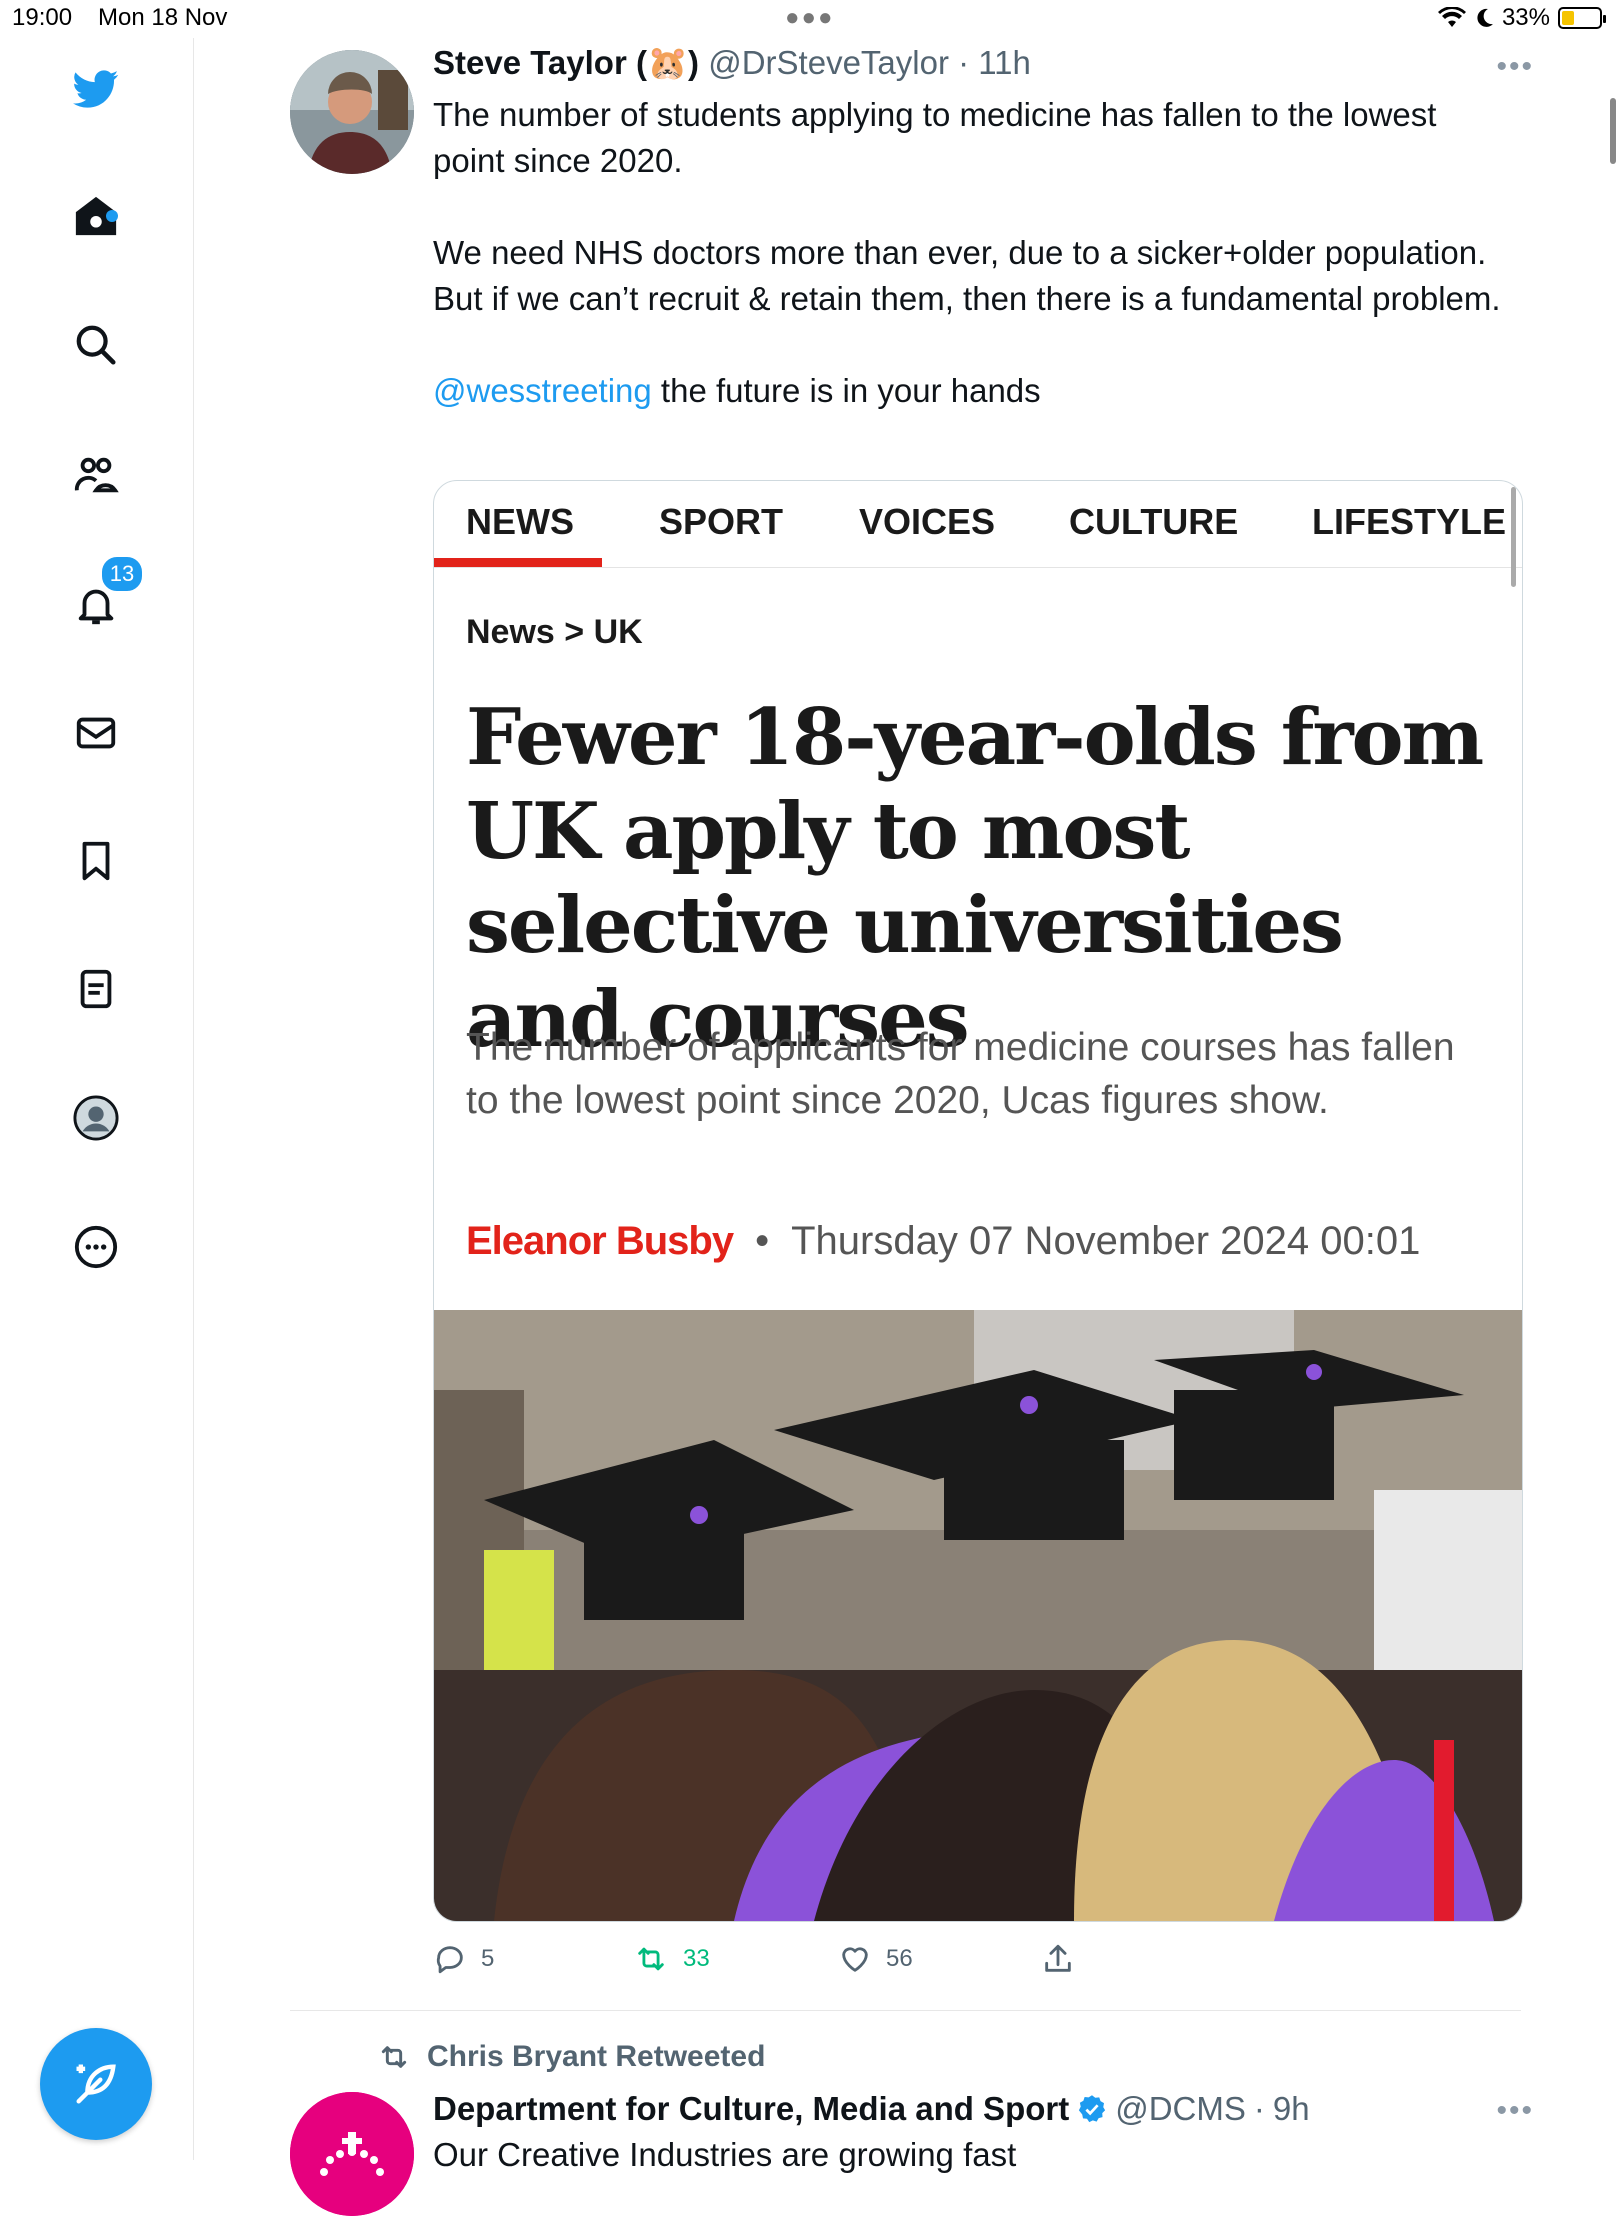 This screenshot has height=2216, width=1620. What do you see at coordinates (463, 1959) in the screenshot?
I see `reply-button: 5` at bounding box center [463, 1959].